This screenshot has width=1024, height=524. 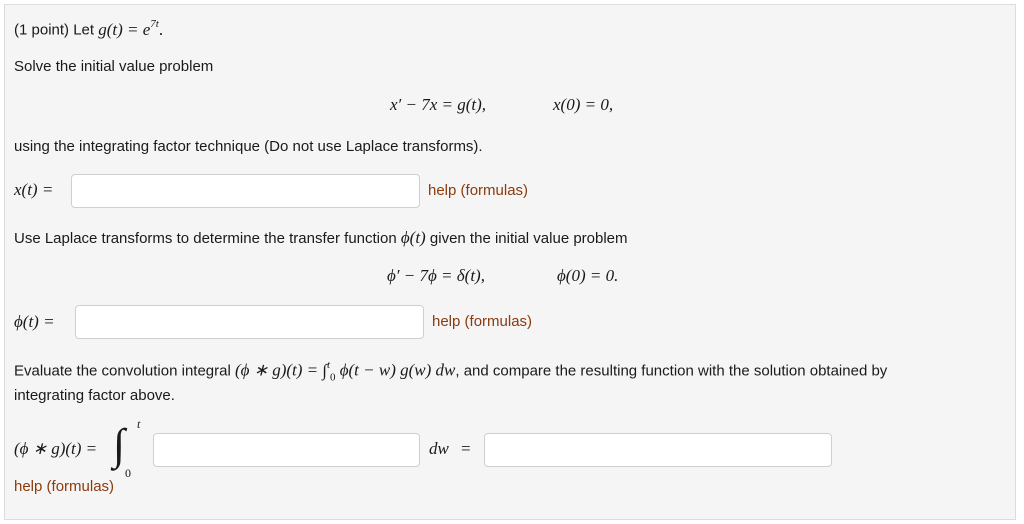 What do you see at coordinates (54, 30) in the screenshot?
I see `intro-text: (1 point) Let` at bounding box center [54, 30].